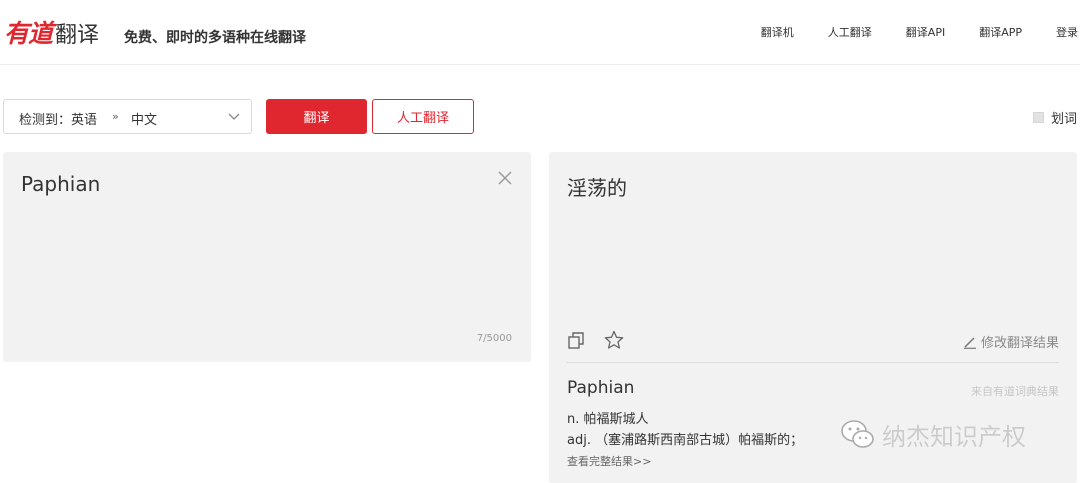  What do you see at coordinates (234, 116) in the screenshot?
I see `chevron-down-icon` at bounding box center [234, 116].